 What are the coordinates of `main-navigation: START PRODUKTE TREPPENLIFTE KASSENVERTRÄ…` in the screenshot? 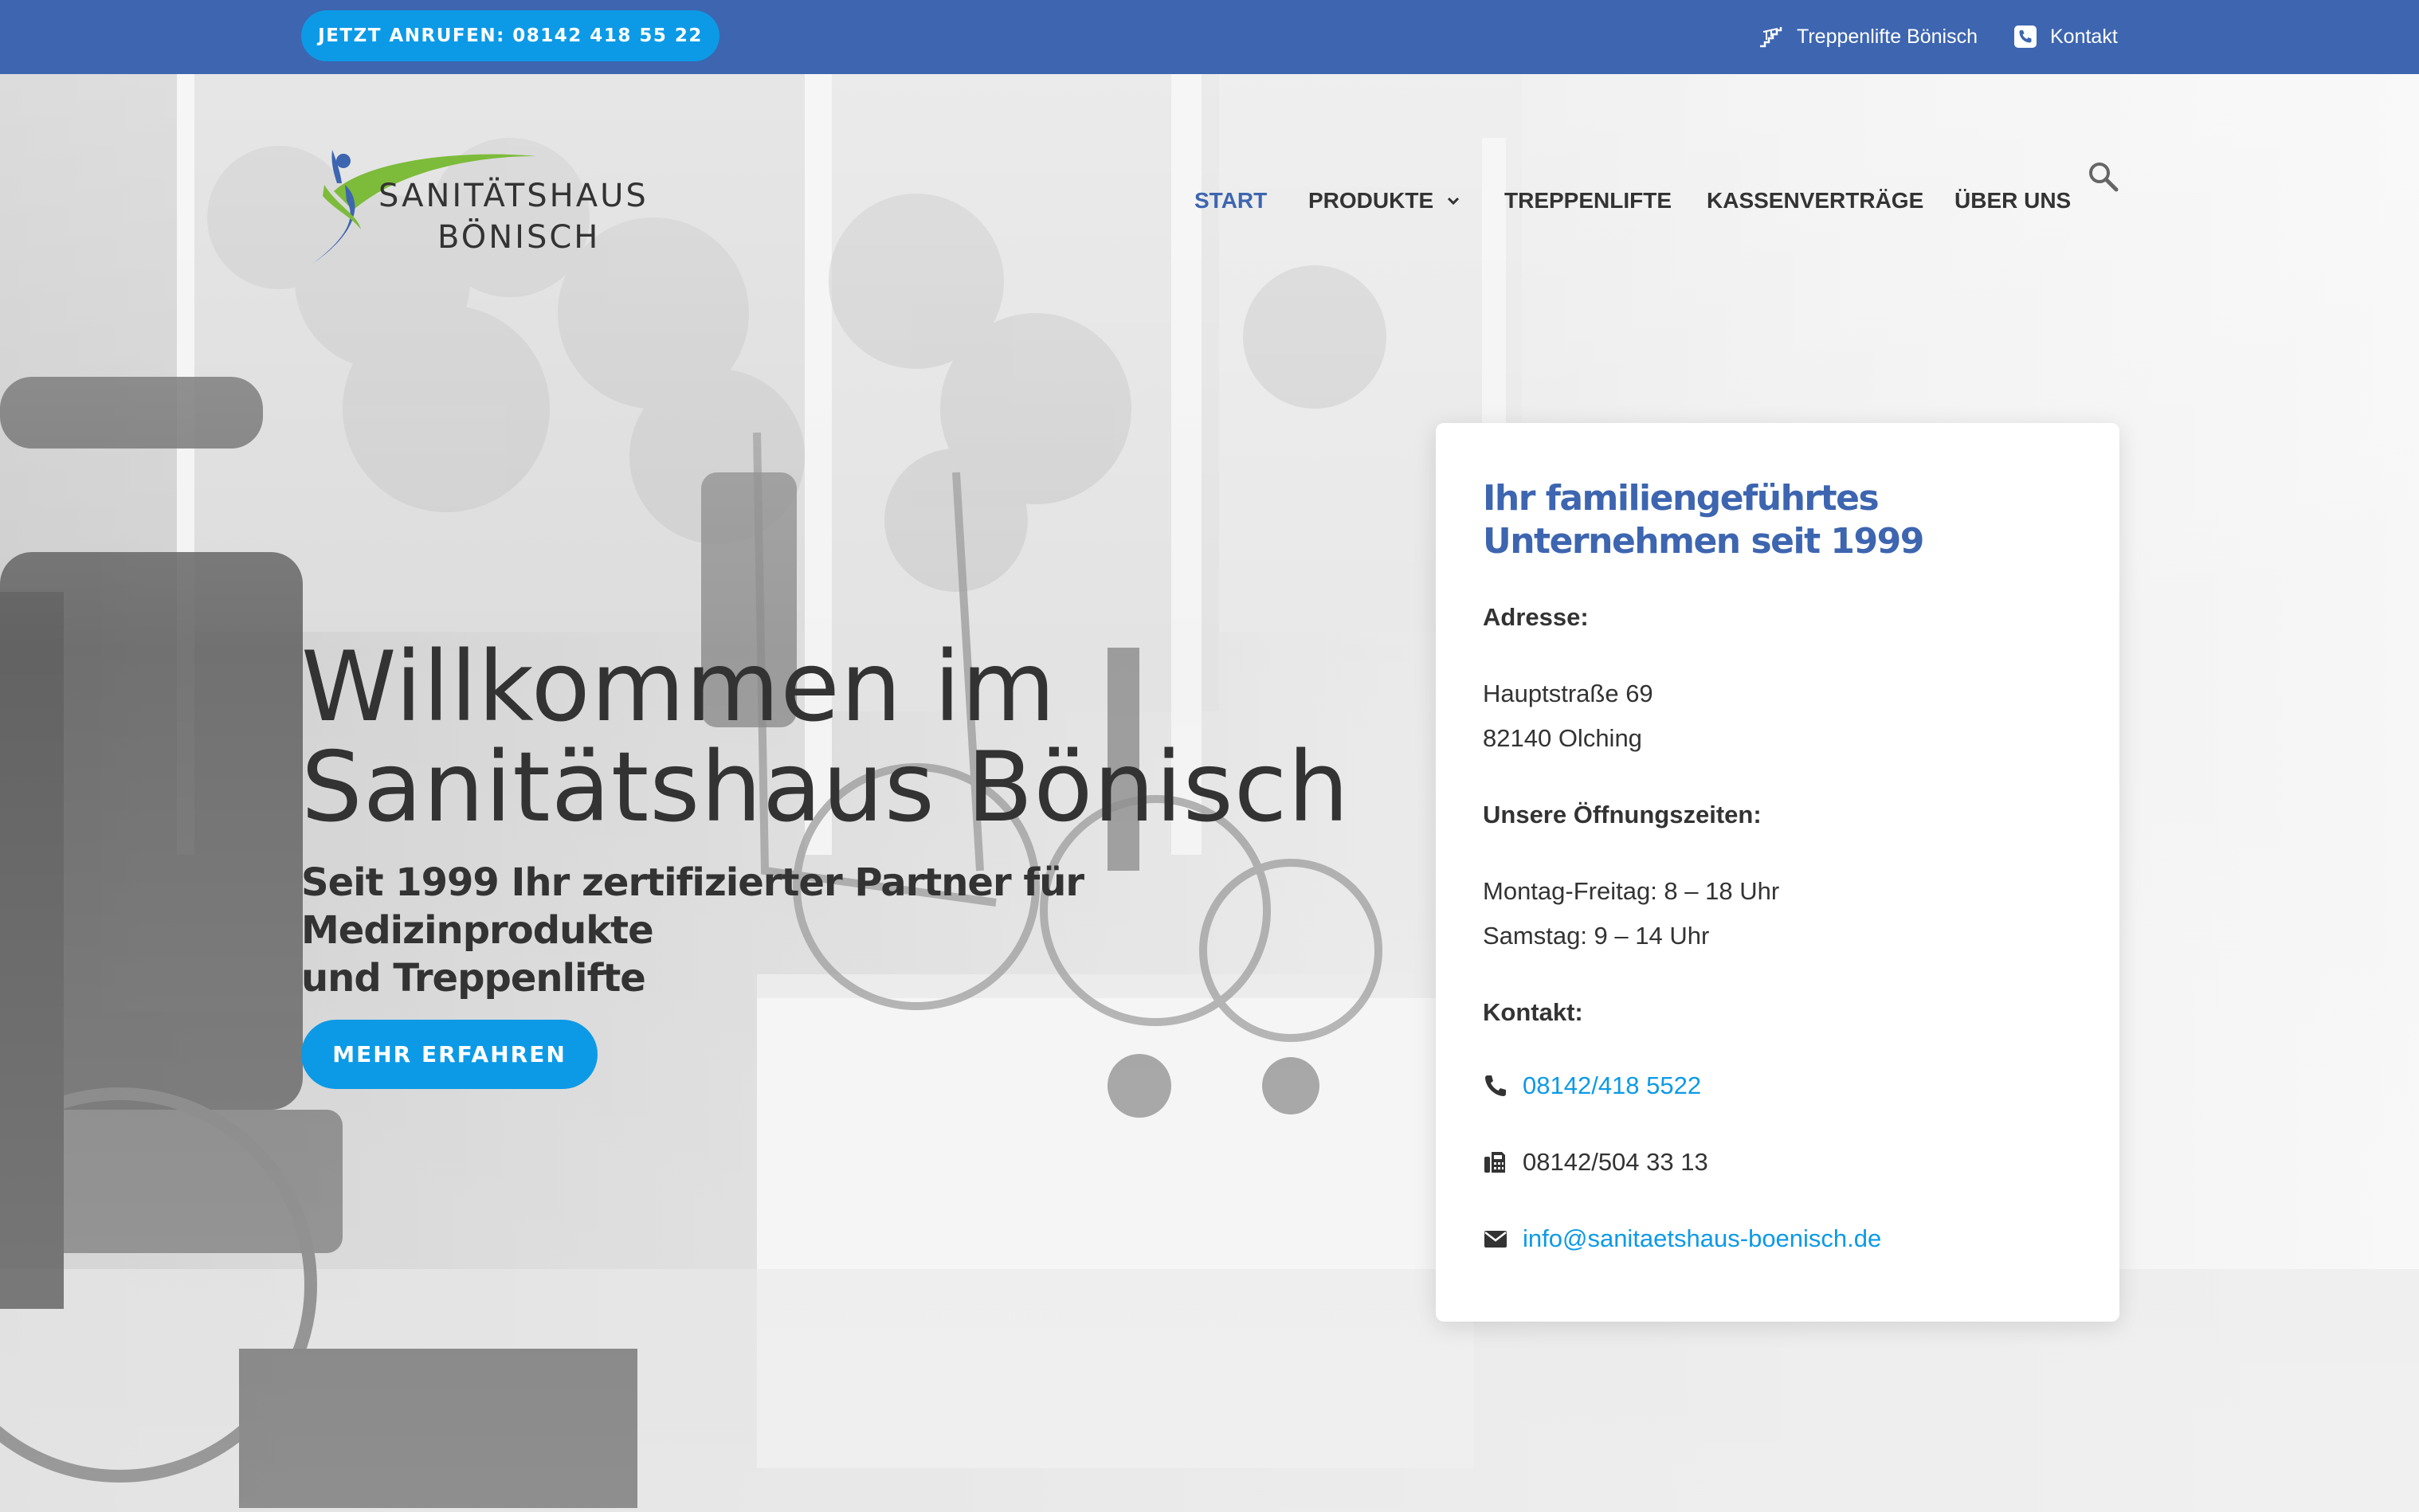 It's located at (1210, 204).